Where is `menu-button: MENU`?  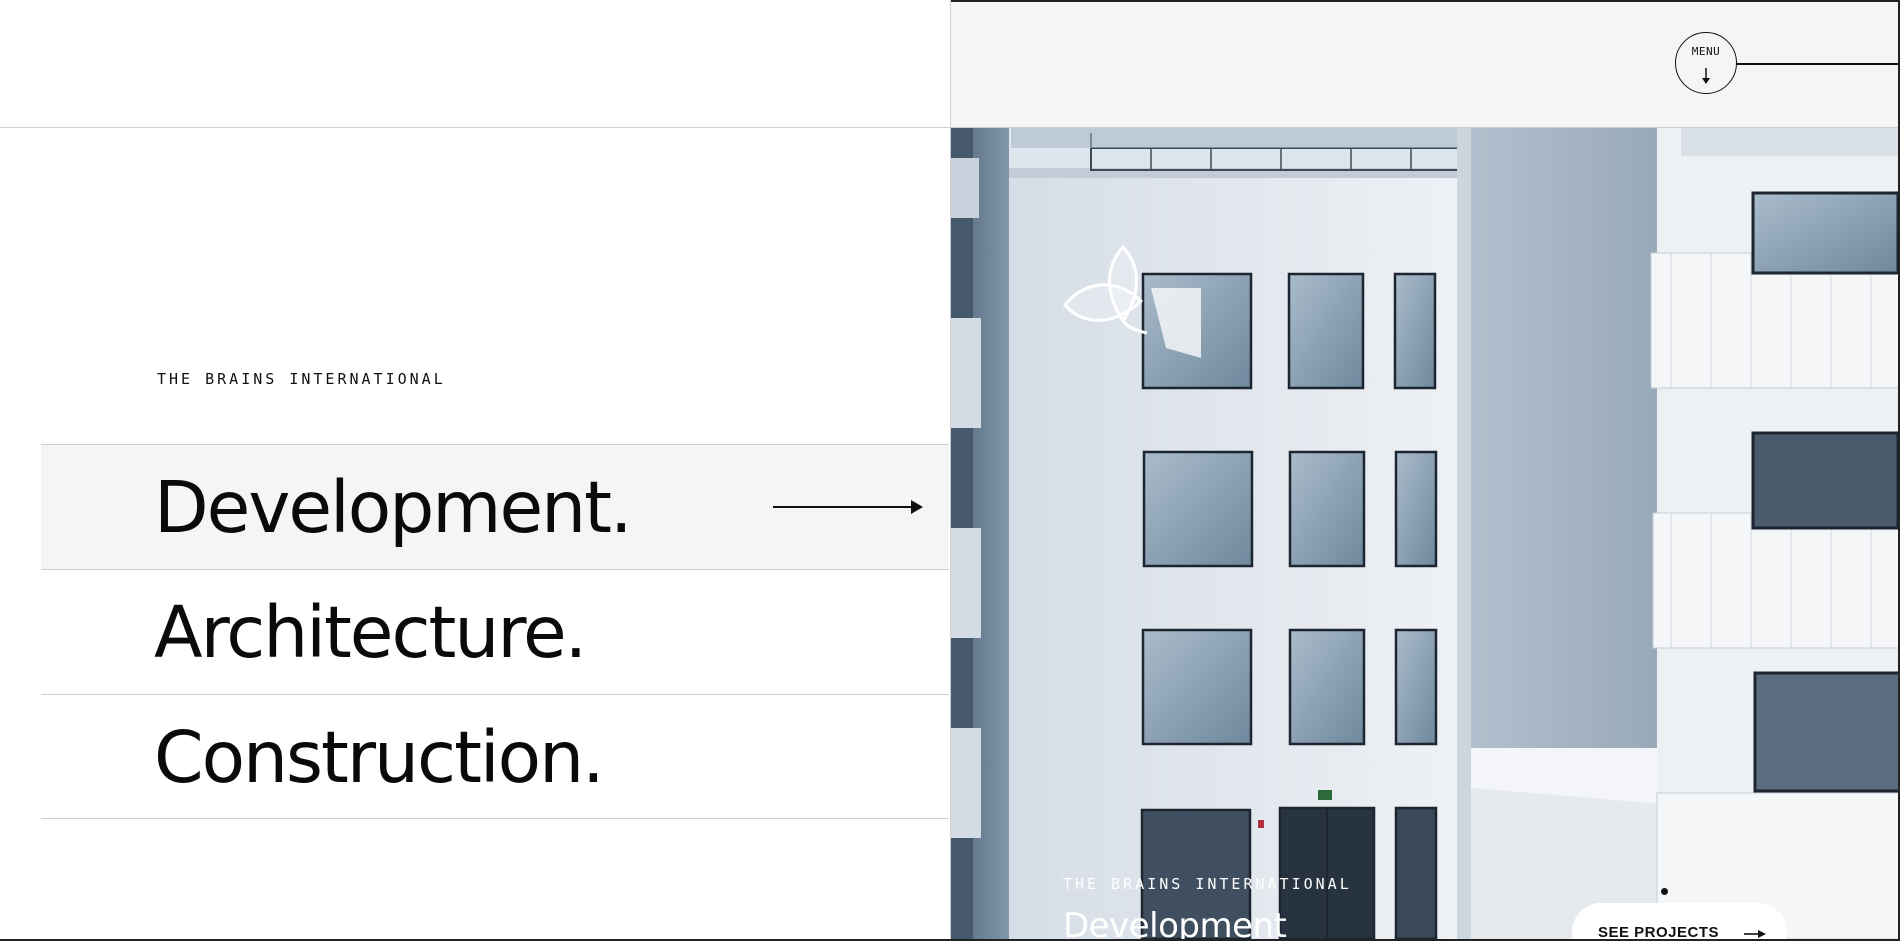 menu-button: MENU is located at coordinates (1706, 63).